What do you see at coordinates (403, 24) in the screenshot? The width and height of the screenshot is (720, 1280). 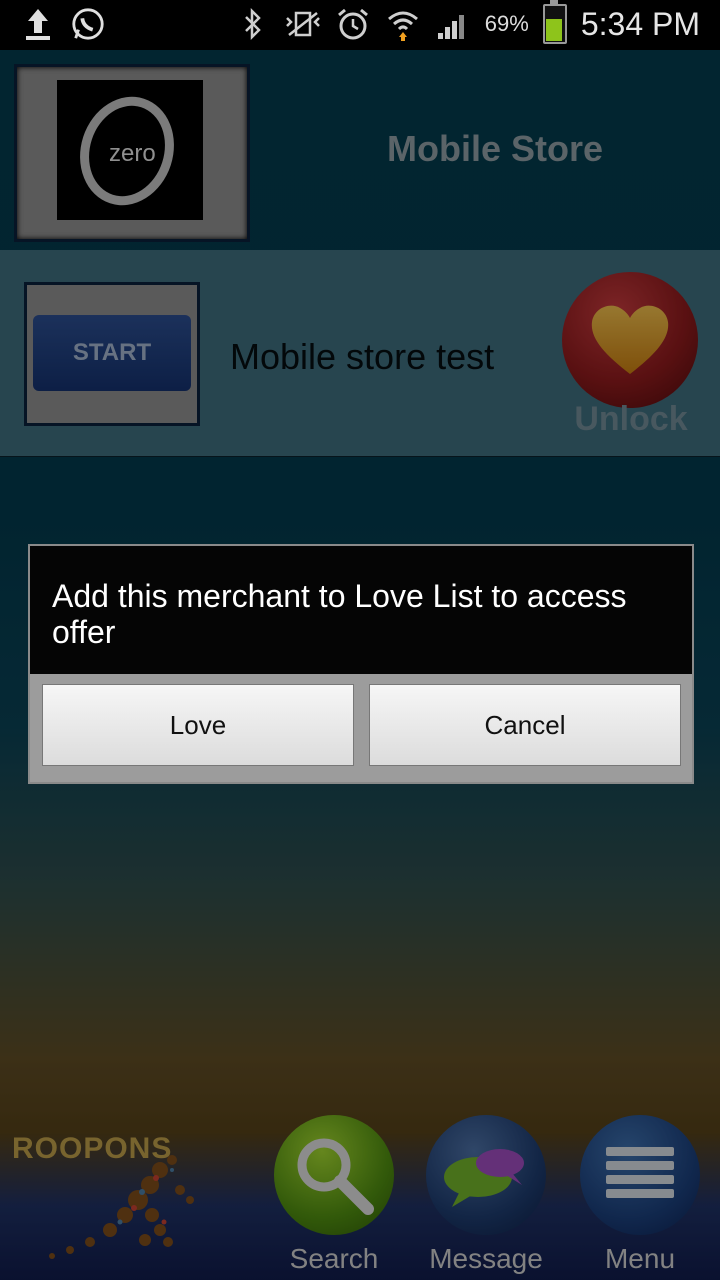 I see `wifi-icon` at bounding box center [403, 24].